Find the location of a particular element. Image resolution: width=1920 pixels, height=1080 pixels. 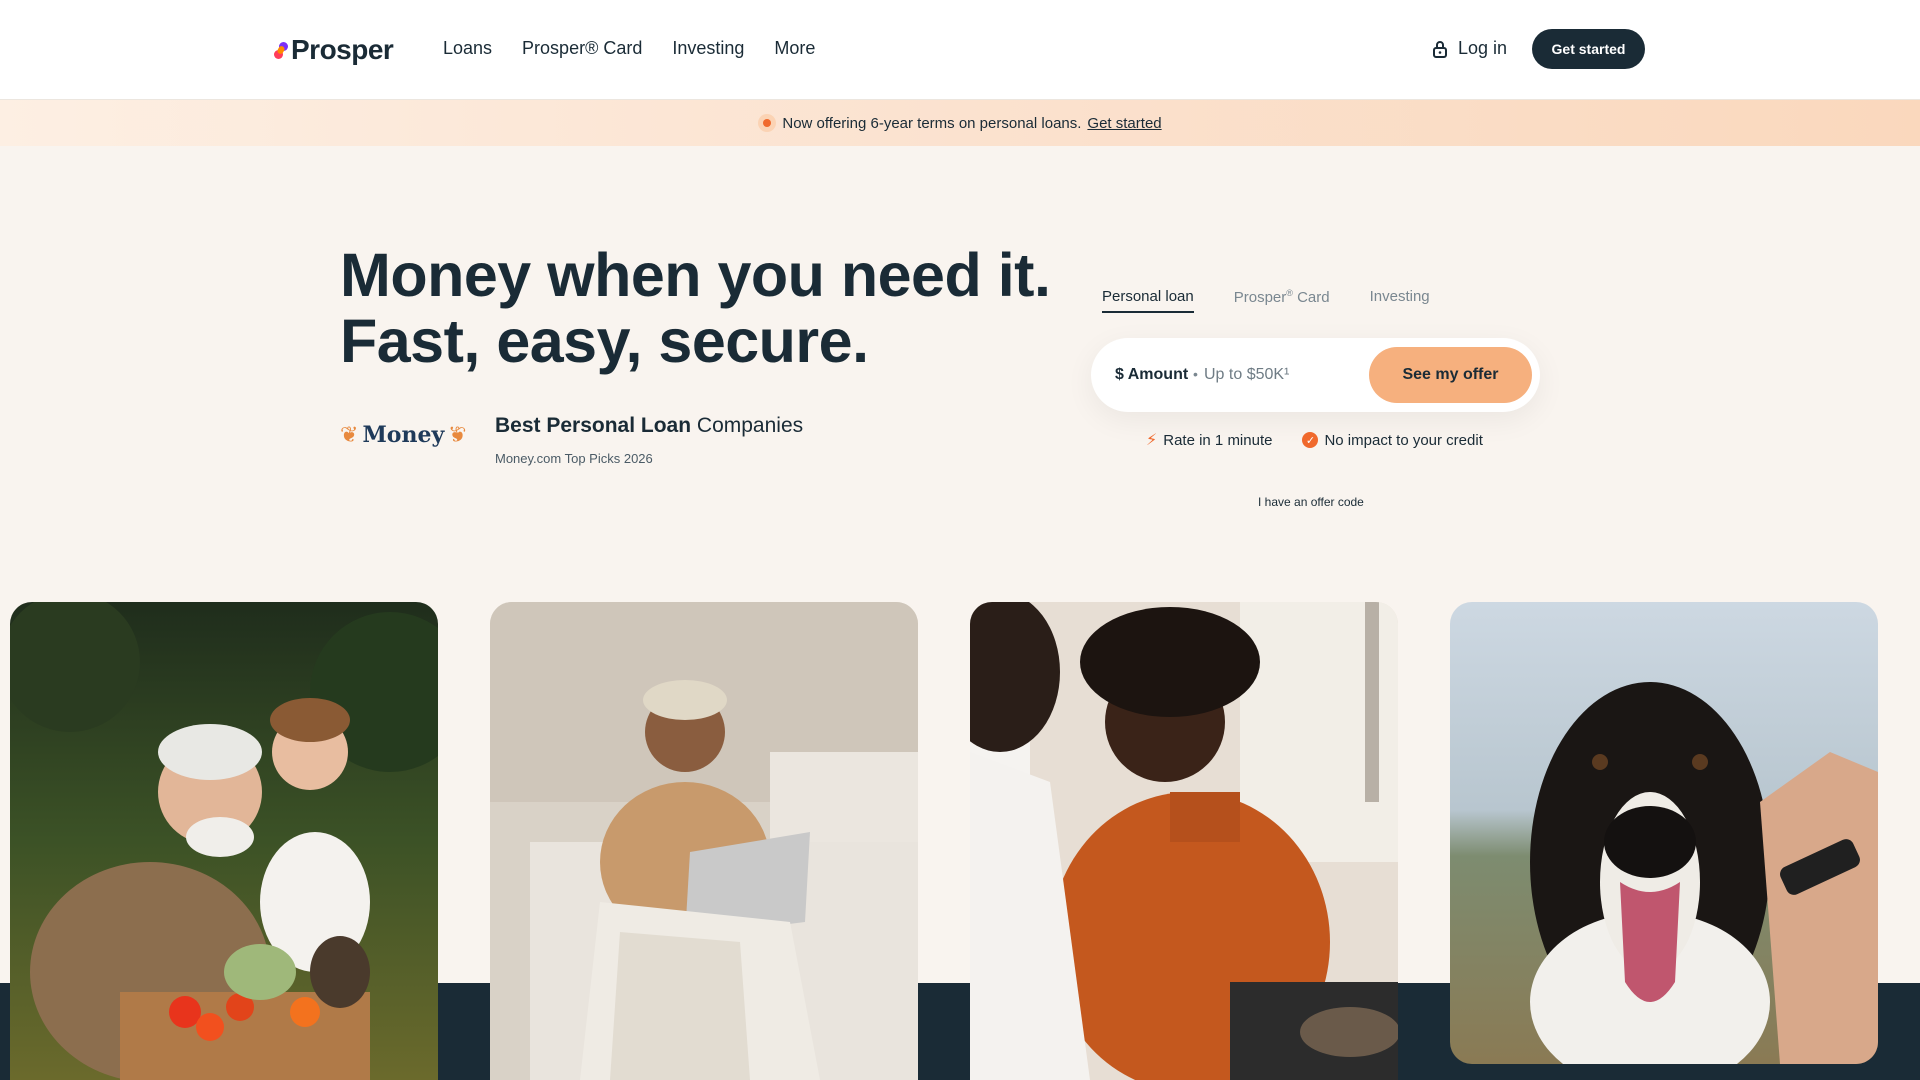

product-tabs: Personal loan Prosper® Card Investing is located at coordinates (1266, 300).